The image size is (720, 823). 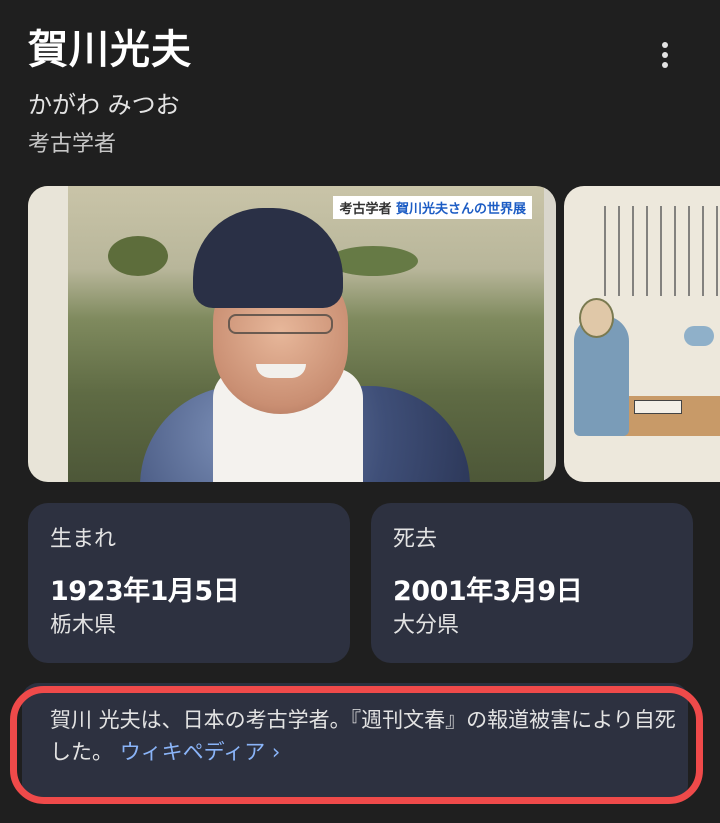 What do you see at coordinates (460, 209) in the screenshot?
I see `caption-highlight: 賀川光夫さんの世界展` at bounding box center [460, 209].